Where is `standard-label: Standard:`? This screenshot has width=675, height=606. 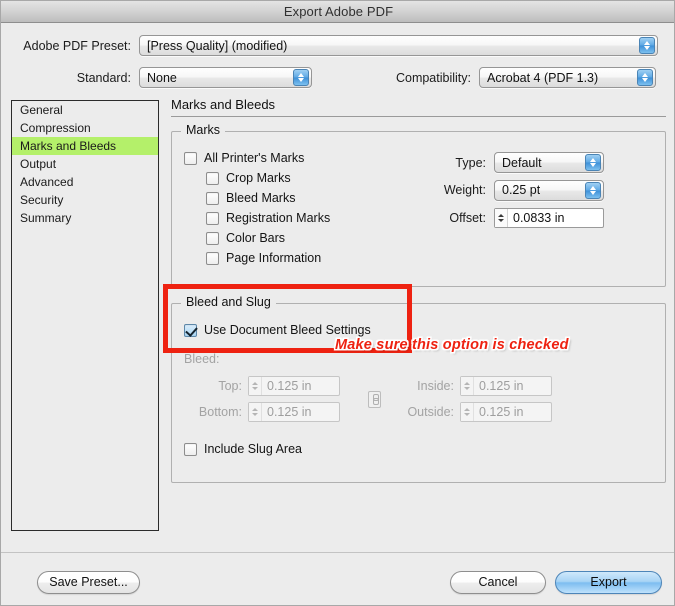 standard-label: Standard: is located at coordinates (103, 77).